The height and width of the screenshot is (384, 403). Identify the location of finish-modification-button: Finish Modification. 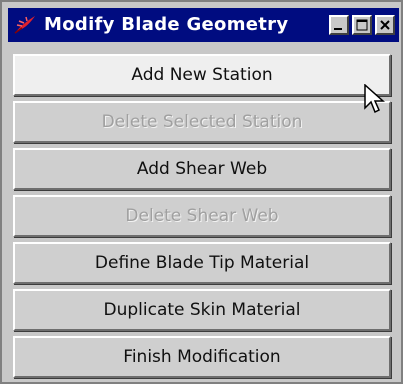
(202, 357).